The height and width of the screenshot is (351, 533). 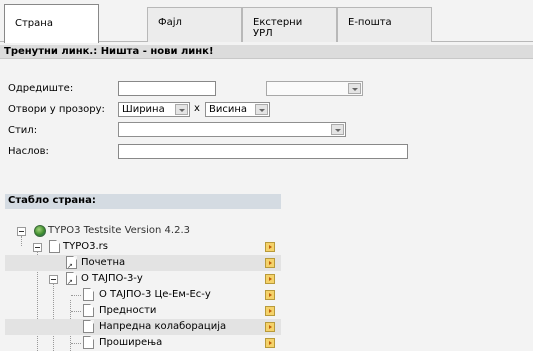 I want to click on tab-external-url: Екстерни УРЛ, so click(x=289, y=24).